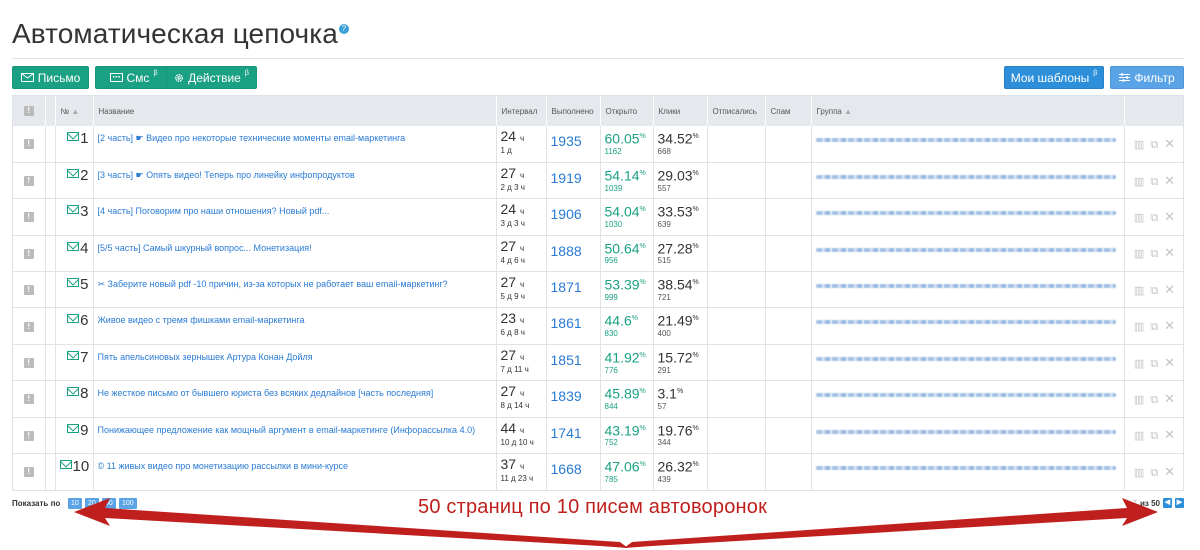 The height and width of the screenshot is (550, 1200). What do you see at coordinates (573, 176) in the screenshot?
I see `row-done: 1919` at bounding box center [573, 176].